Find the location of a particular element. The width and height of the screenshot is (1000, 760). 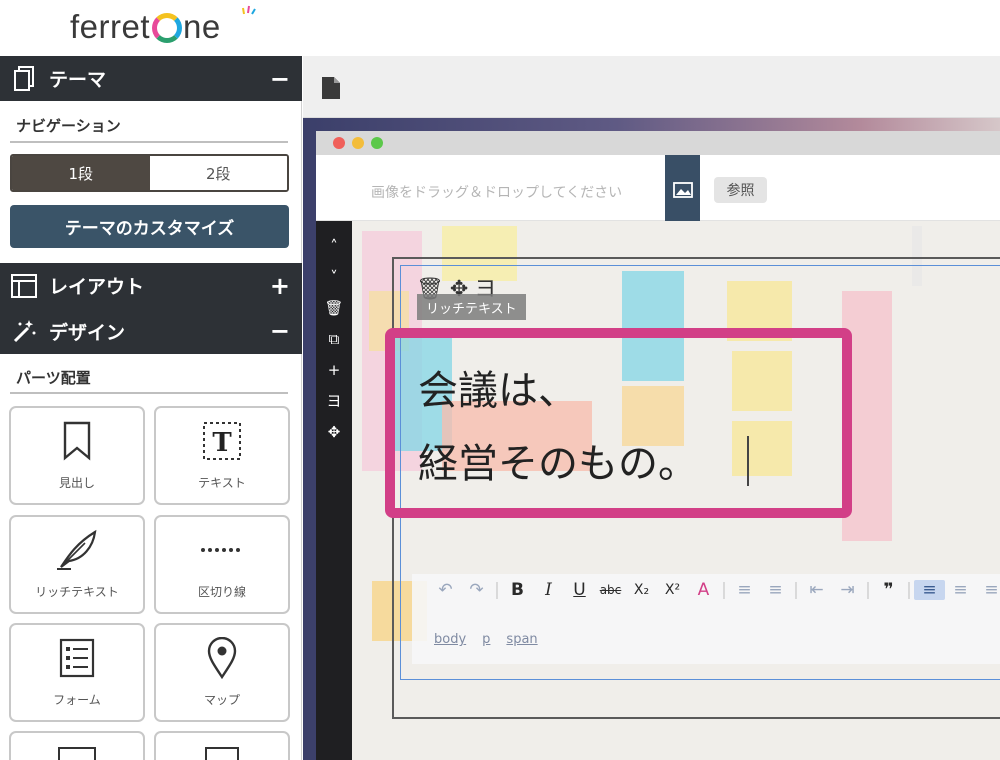

outdent-icon: ⇤ is located at coordinates (816, 590).